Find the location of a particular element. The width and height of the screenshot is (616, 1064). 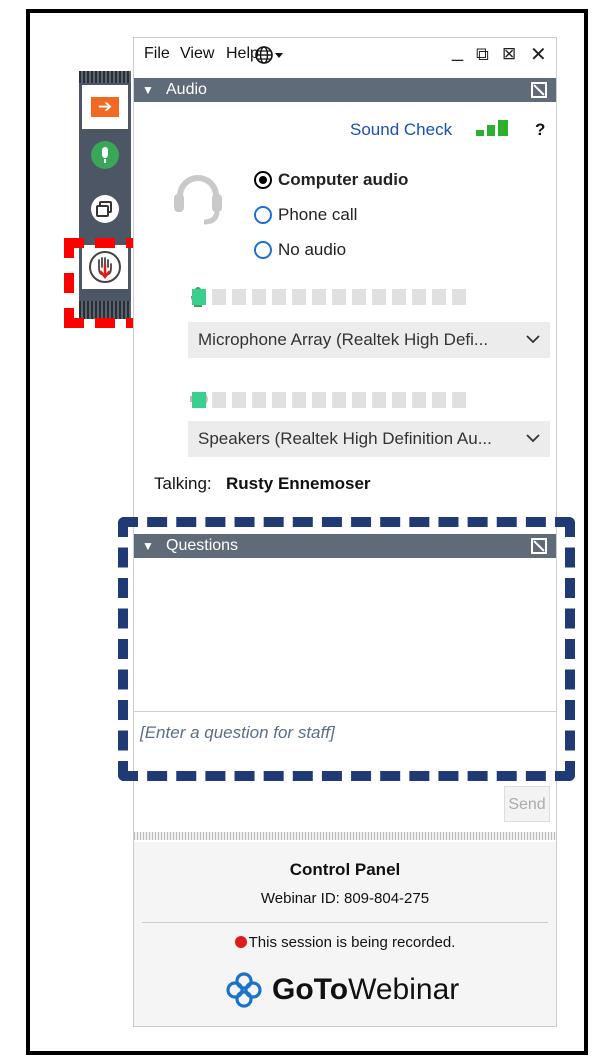

microphone-toggle-button is located at coordinates (105, 155).